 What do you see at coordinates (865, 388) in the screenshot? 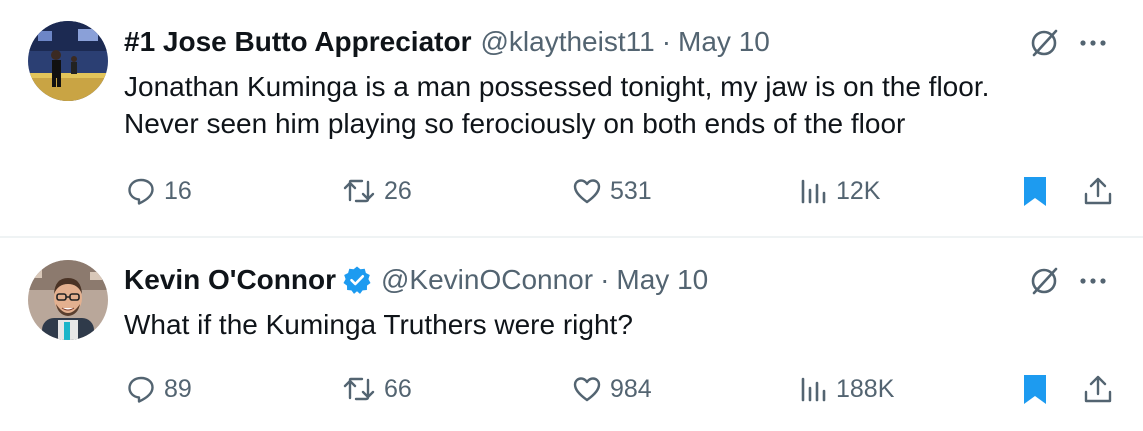
I see `views-count: 188K` at bounding box center [865, 388].